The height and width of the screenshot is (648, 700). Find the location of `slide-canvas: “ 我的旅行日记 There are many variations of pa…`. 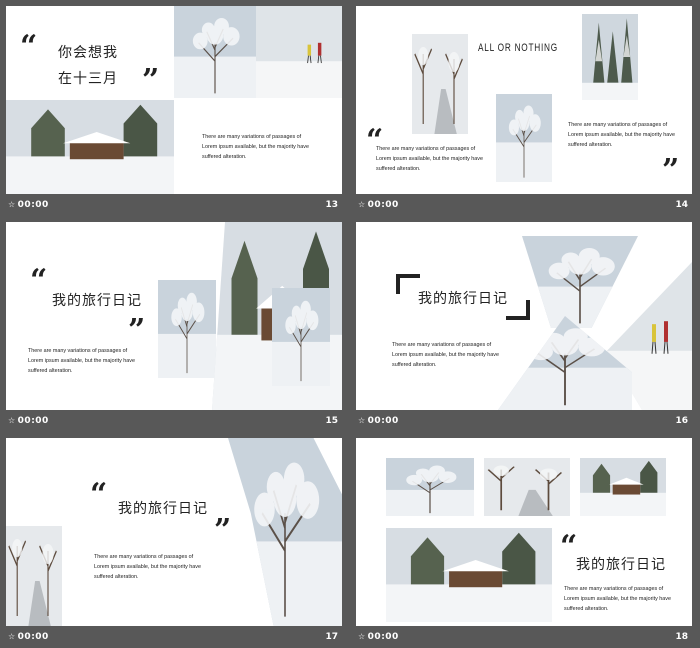

slide-canvas: “ 我的旅行日记 There are many variations of pa… is located at coordinates (524, 532).